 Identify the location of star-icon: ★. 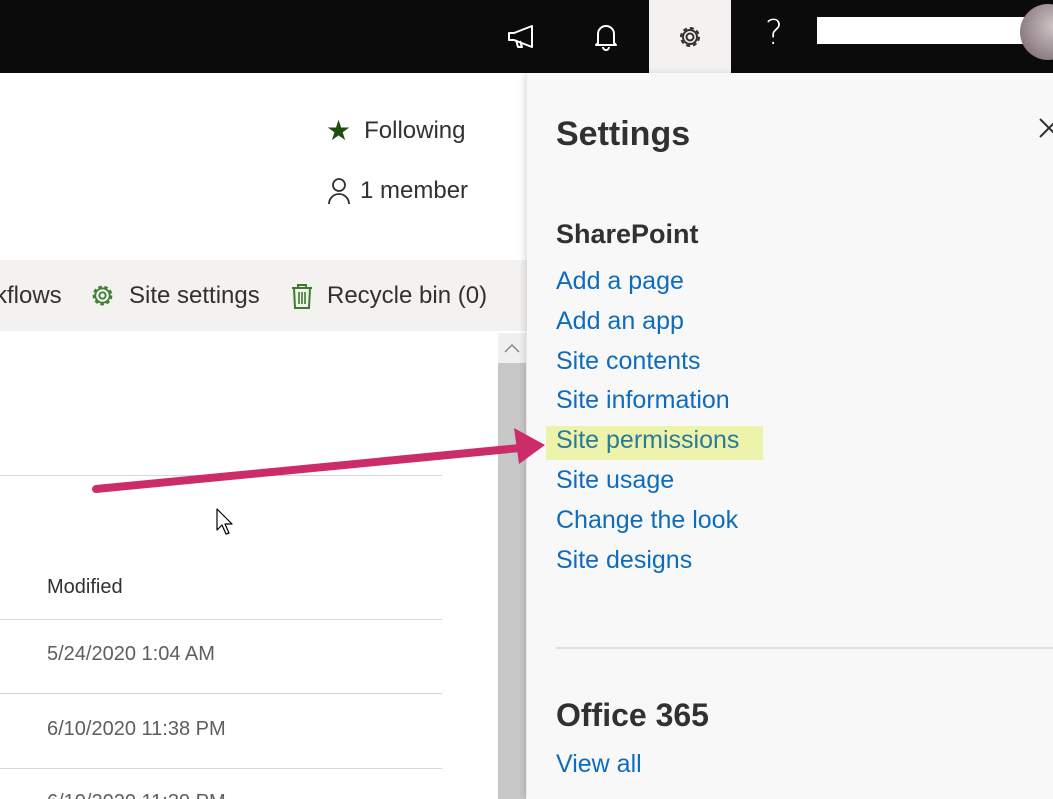
(339, 130).